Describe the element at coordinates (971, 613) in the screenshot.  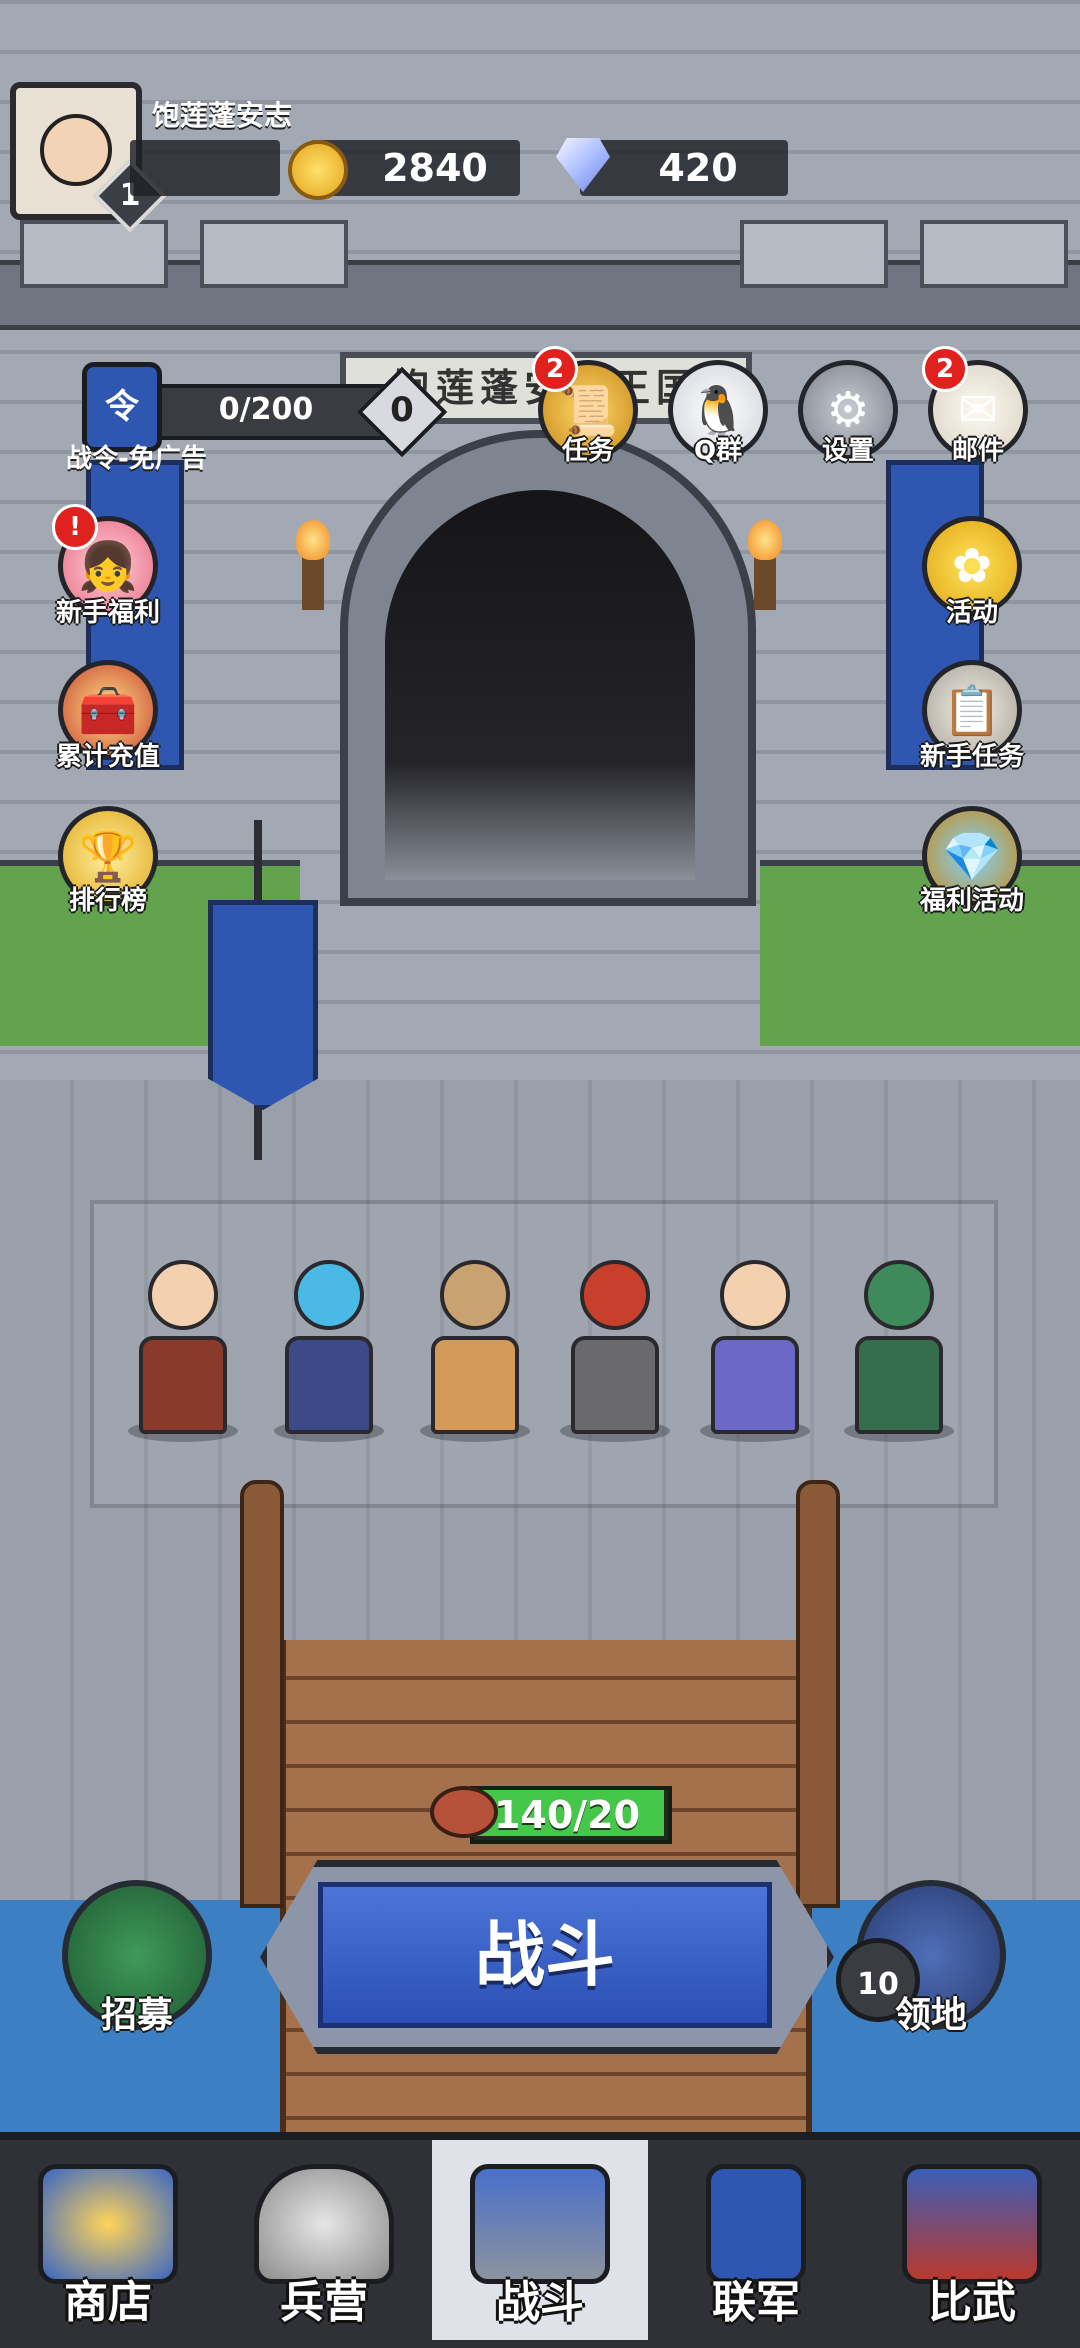
I see `event-label: 活动` at that location.